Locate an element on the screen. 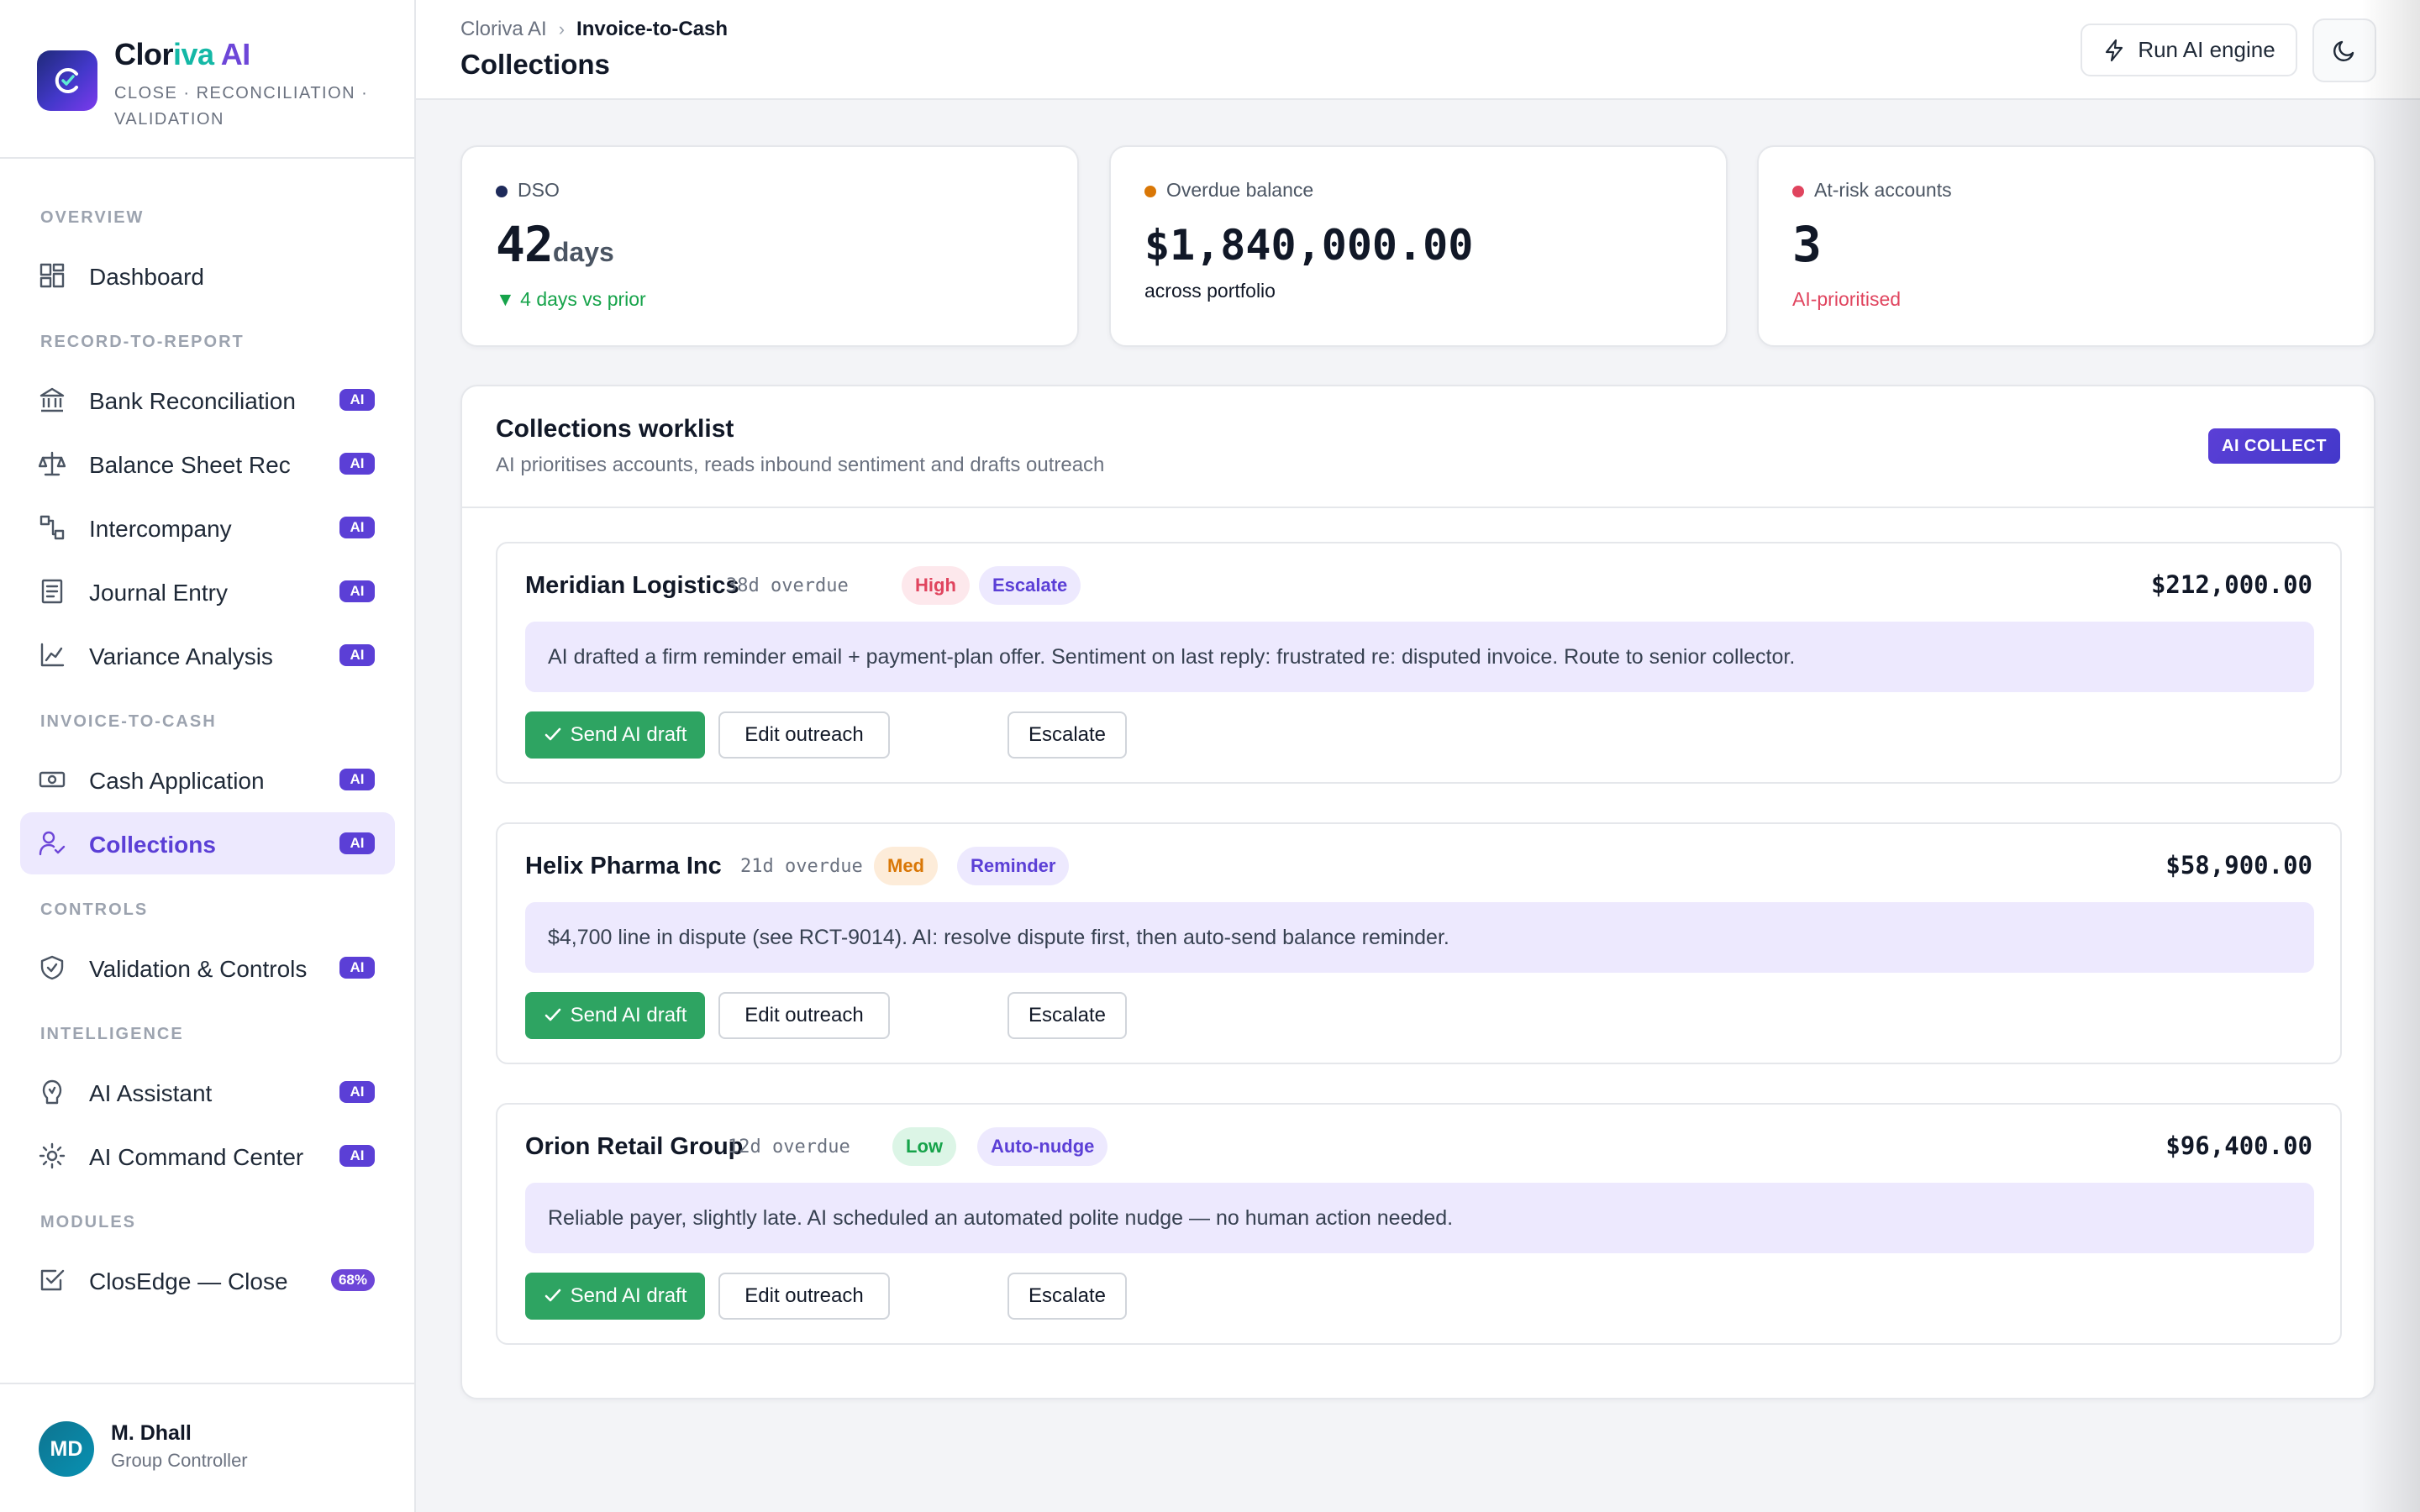  run-ai-engine-button: Run AI engine is located at coordinates (2189, 50).